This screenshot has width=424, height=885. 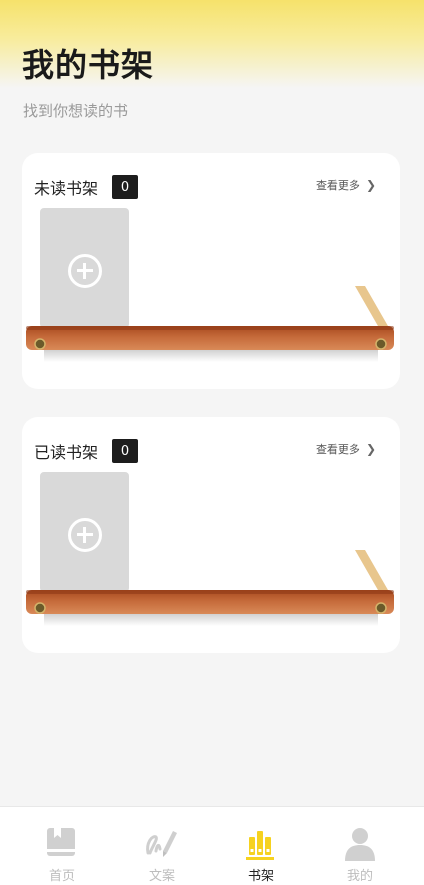 I want to click on tab-label: 首页, so click(x=61, y=876).